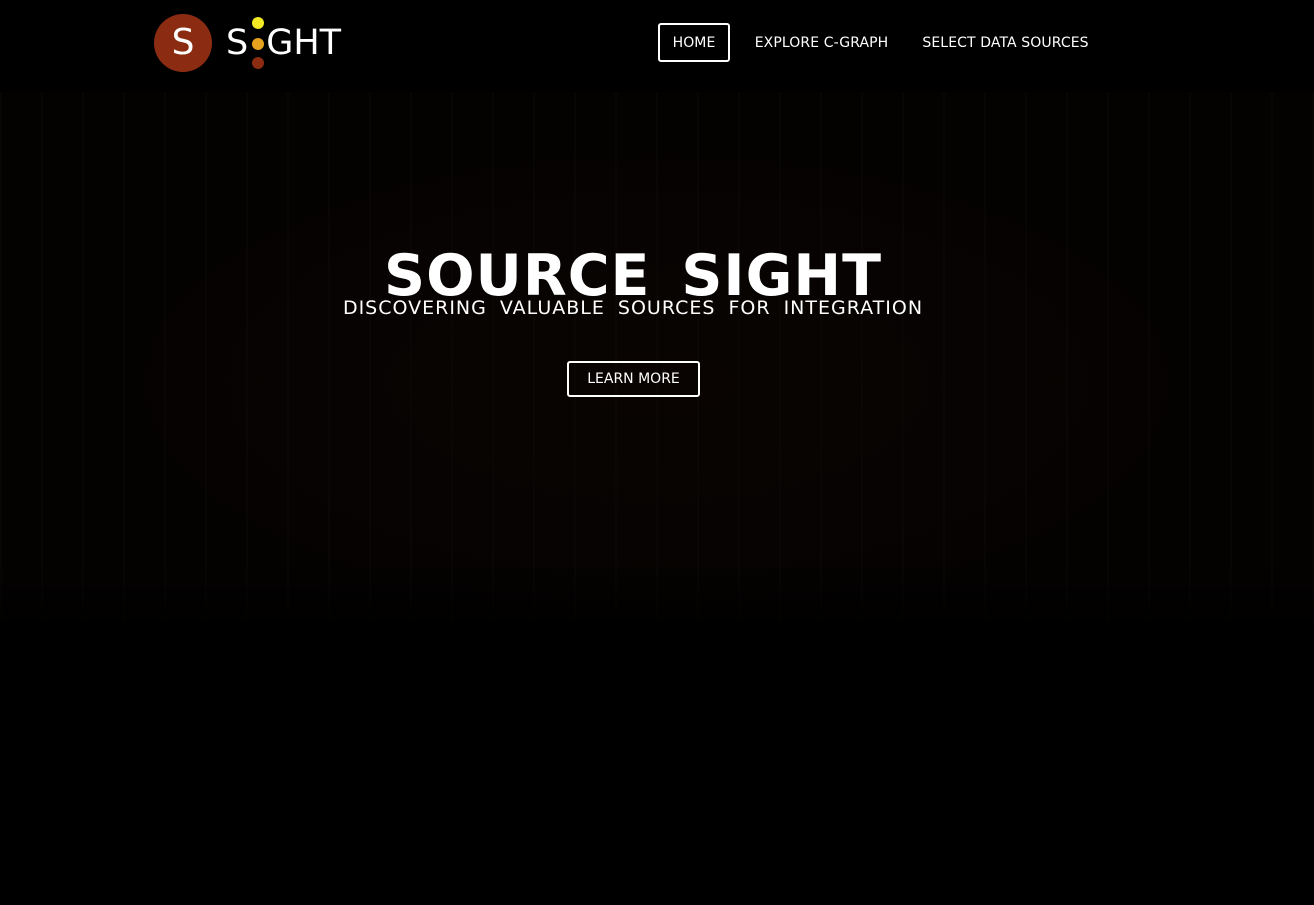 The image size is (1314, 905). I want to click on learn-more-button: LEARN MORE, so click(633, 379).